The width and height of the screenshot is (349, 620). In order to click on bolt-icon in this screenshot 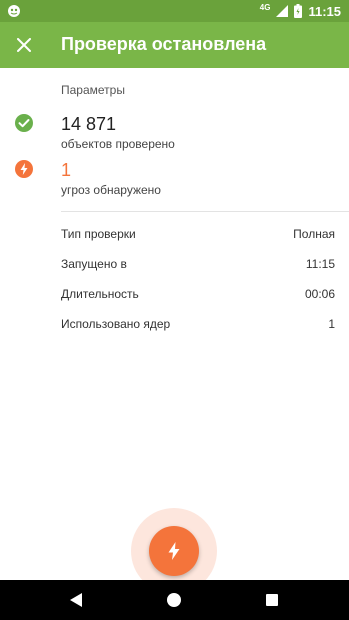, I will do `click(174, 551)`.